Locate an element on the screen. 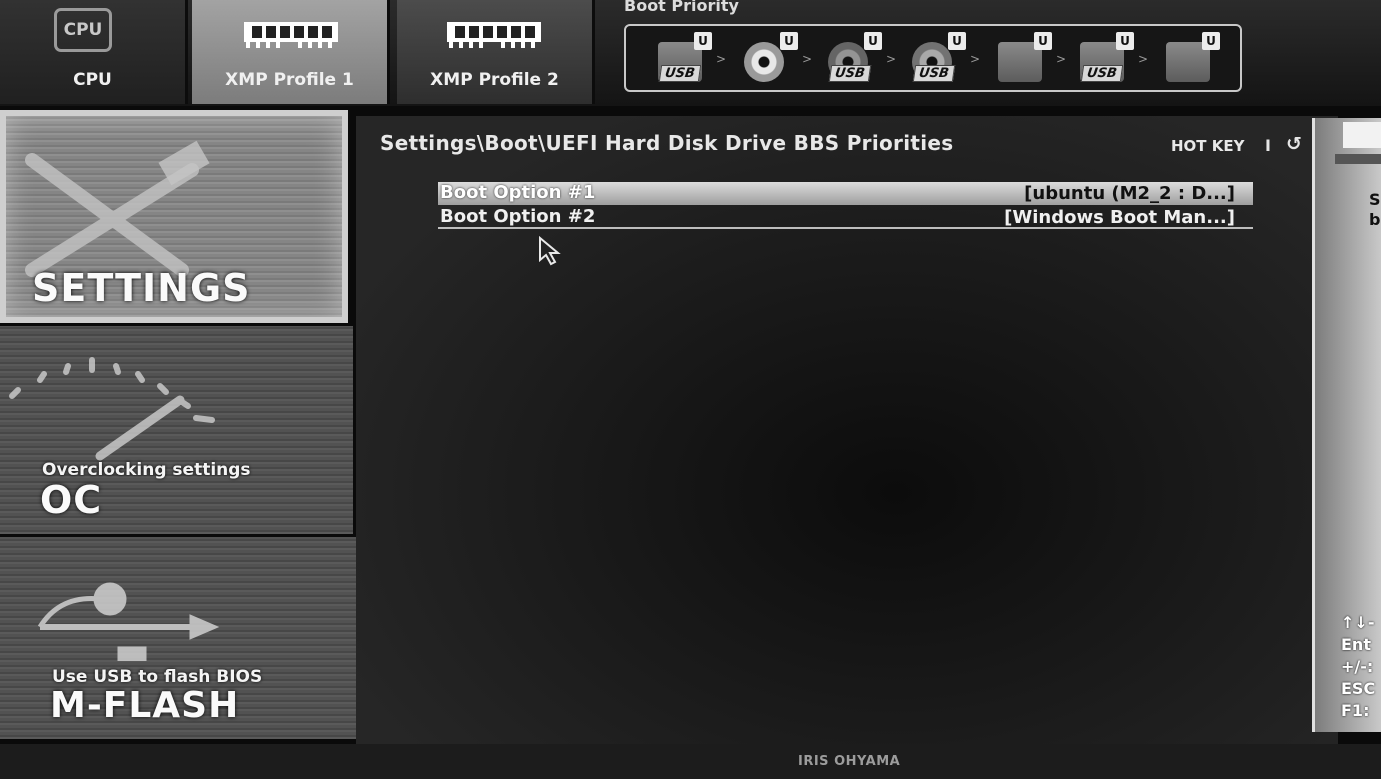 This screenshot has width=1381, height=779. boot-device-usb-optical: USB U > is located at coordinates (944, 59).